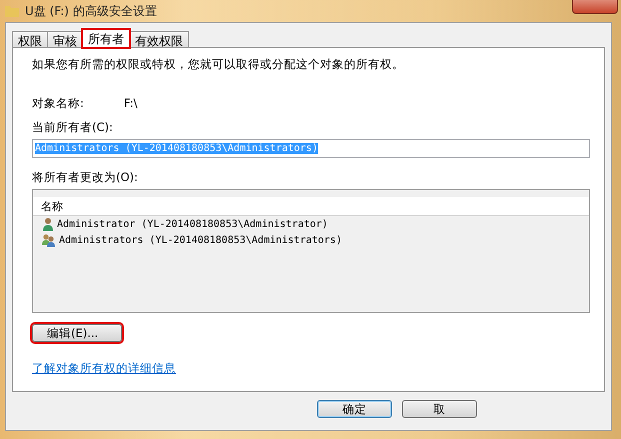  What do you see at coordinates (159, 39) in the screenshot?
I see `tab: 有效权限` at bounding box center [159, 39].